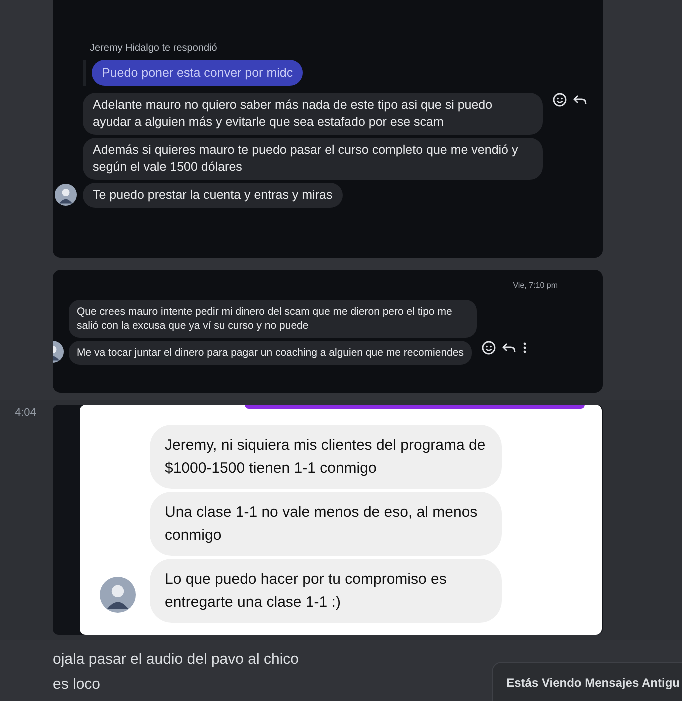  What do you see at coordinates (273, 319) in the screenshot?
I see `message-bubble: Que crees mauro intente pedir mi dinero del scam que me dieron pero el tipo me salió con la excusa que ya ví su curso y no puede` at bounding box center [273, 319].